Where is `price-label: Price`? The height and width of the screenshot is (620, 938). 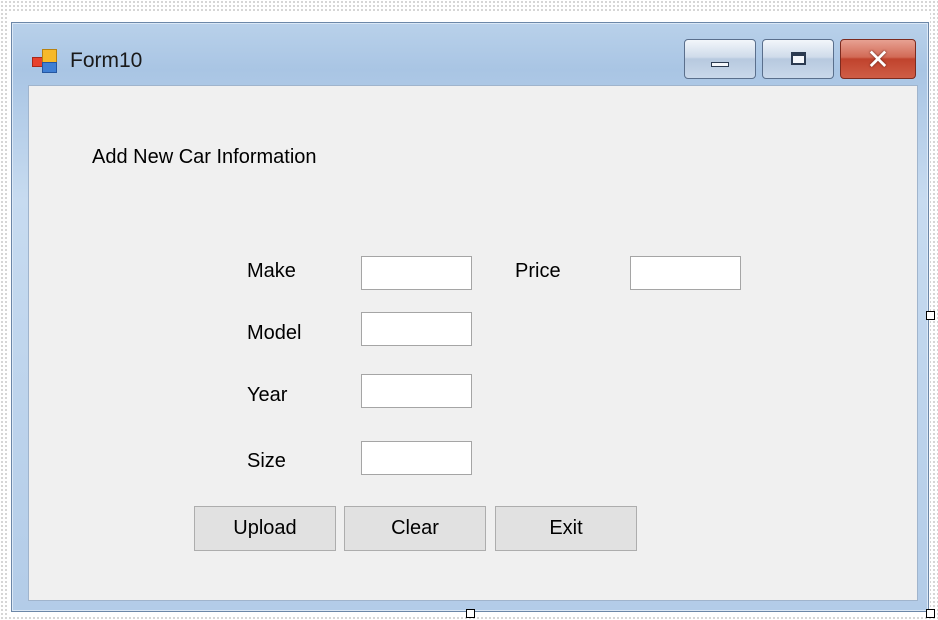 price-label: Price is located at coordinates (538, 271).